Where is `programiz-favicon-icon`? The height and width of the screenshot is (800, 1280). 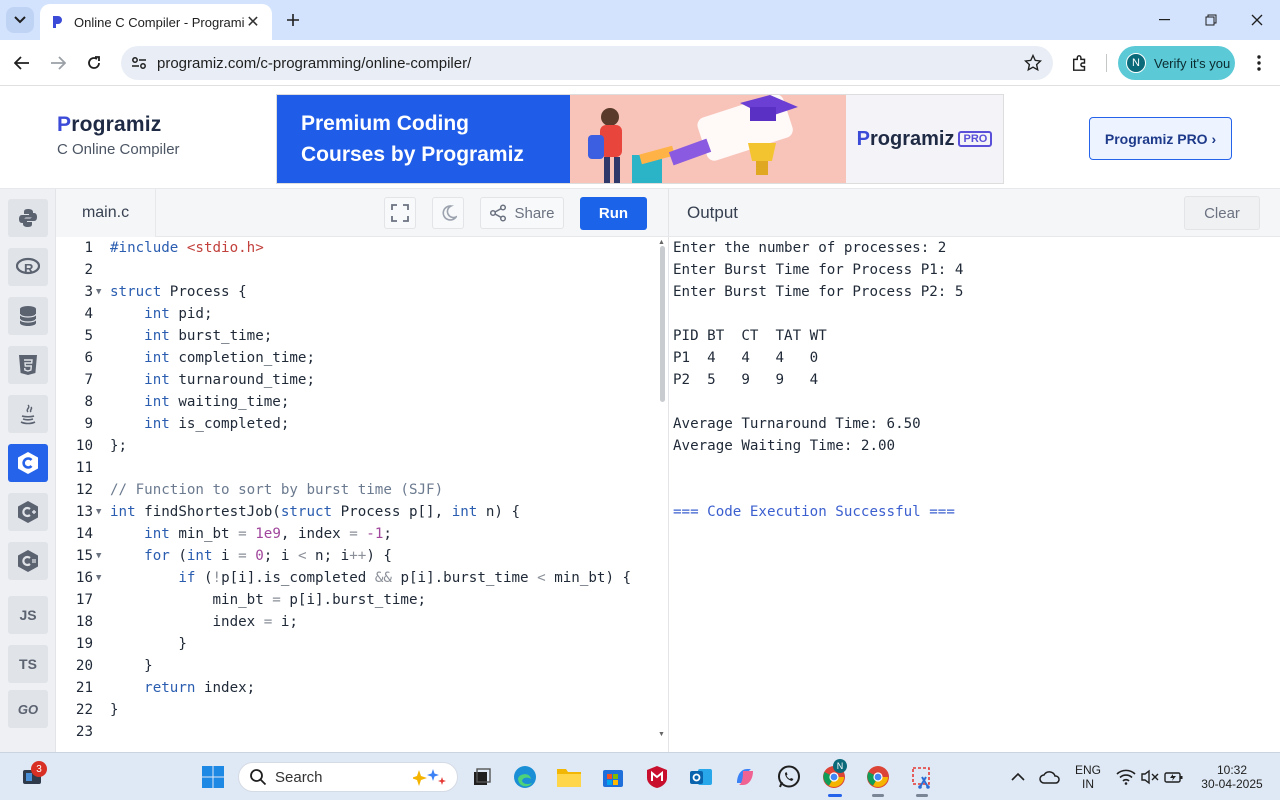
programiz-favicon-icon is located at coordinates (57, 22).